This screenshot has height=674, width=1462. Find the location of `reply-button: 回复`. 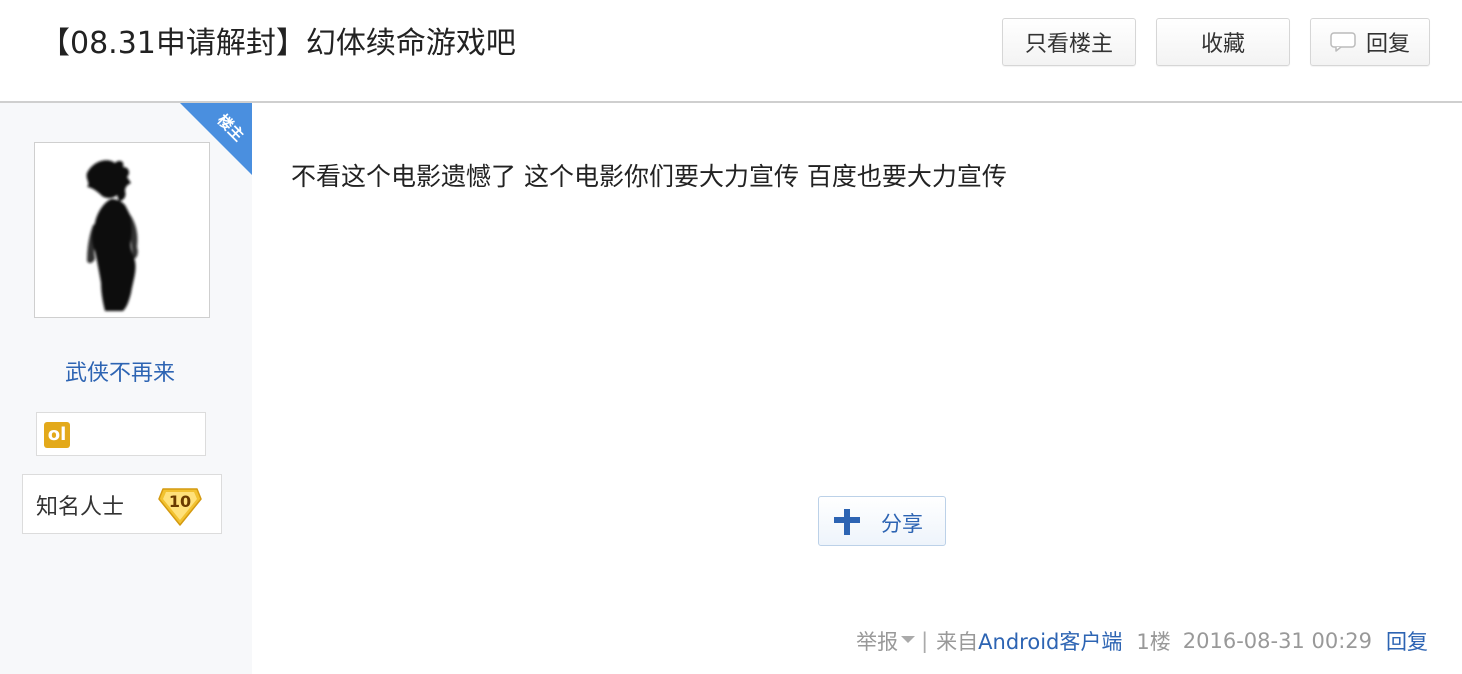

reply-button: 回复 is located at coordinates (1370, 42).